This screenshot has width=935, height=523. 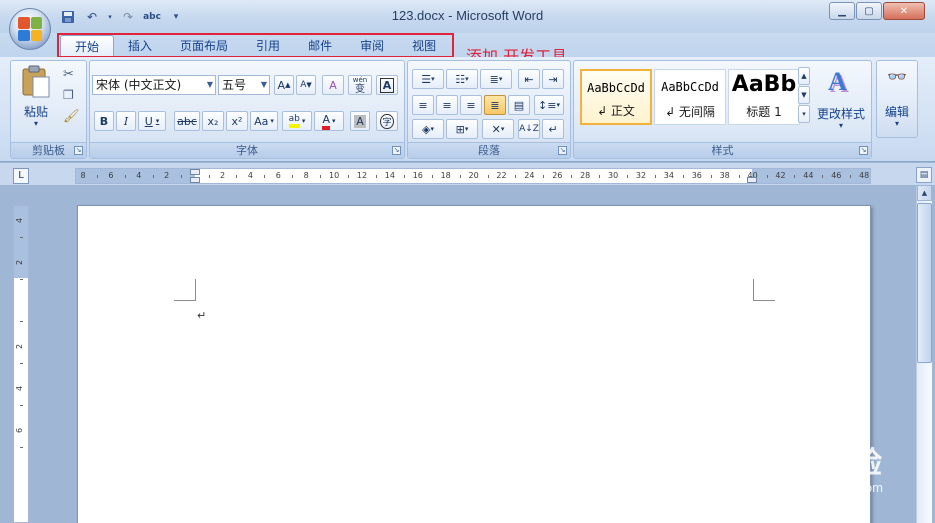 What do you see at coordinates (471, 105) in the screenshot?
I see `align-right-button: ≡` at bounding box center [471, 105].